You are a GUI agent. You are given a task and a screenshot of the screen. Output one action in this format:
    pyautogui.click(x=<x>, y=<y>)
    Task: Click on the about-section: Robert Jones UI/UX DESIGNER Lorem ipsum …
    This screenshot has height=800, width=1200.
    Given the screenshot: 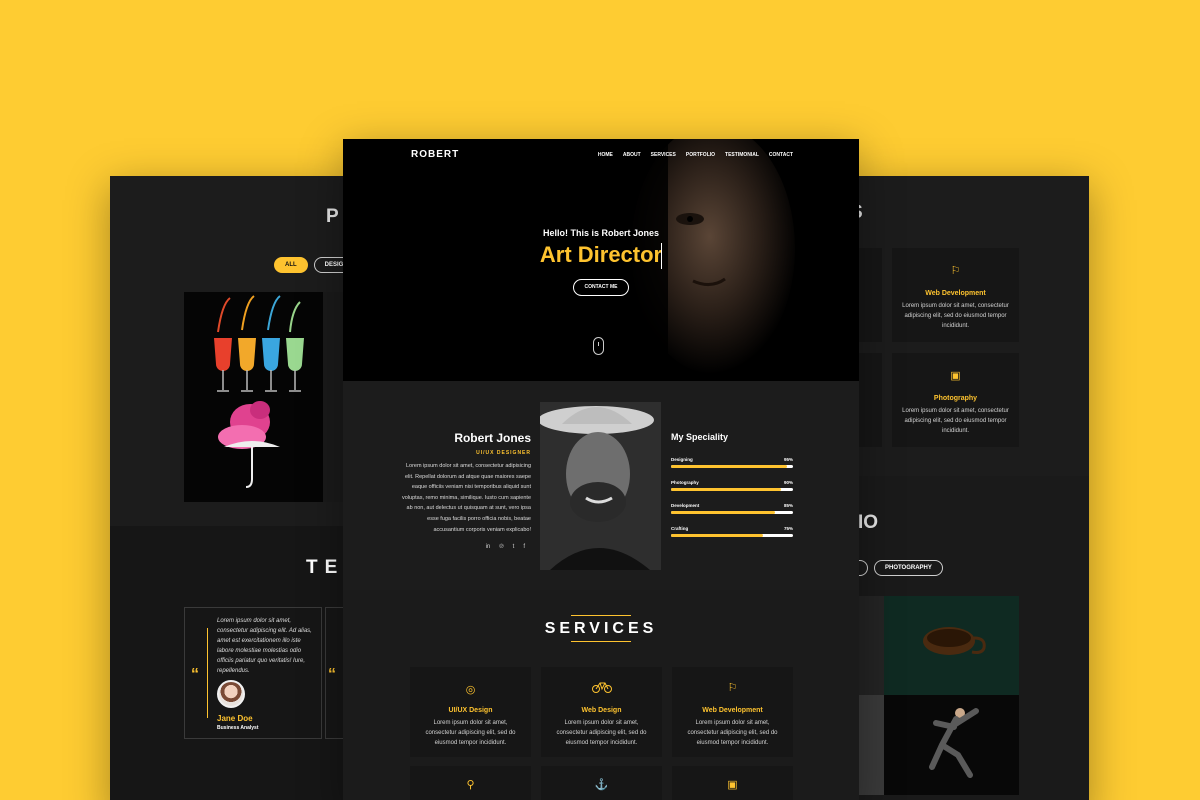 What is the action you would take?
    pyautogui.click(x=601, y=485)
    